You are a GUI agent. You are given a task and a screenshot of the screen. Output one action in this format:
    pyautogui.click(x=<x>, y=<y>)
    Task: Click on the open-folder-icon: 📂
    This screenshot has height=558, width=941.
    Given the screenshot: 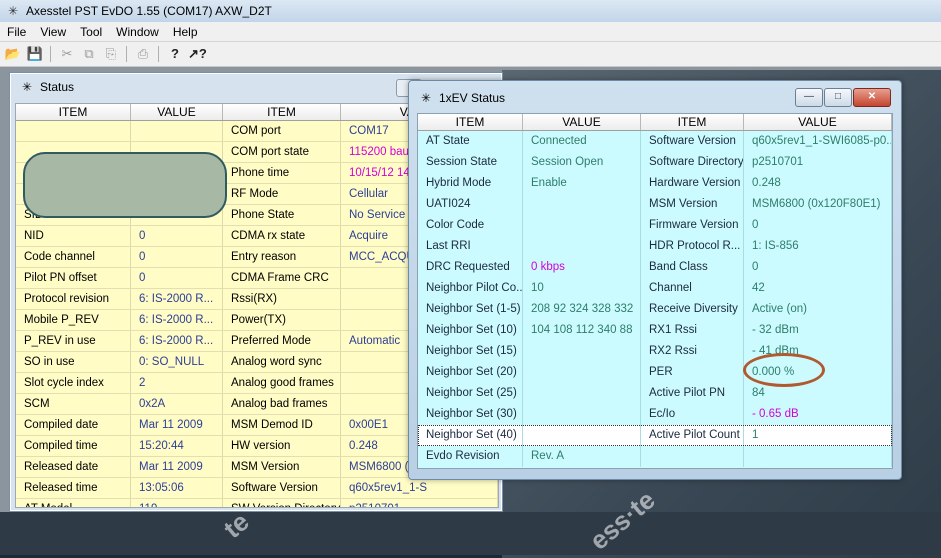 What is the action you would take?
    pyautogui.click(x=13, y=54)
    